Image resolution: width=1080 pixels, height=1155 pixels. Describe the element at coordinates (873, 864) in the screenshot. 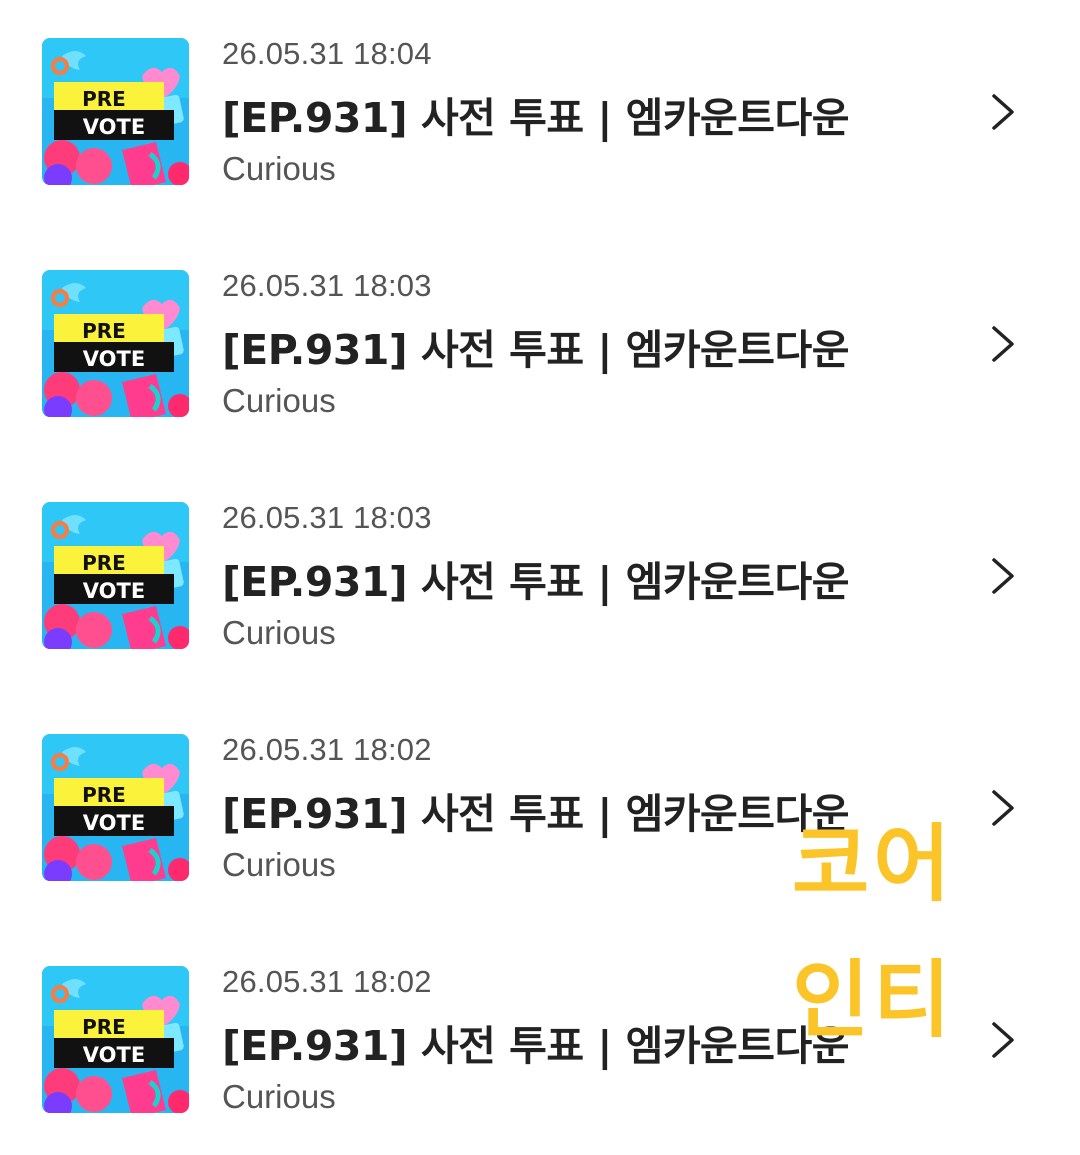

I see `watermark-text-line1: 코어` at that location.